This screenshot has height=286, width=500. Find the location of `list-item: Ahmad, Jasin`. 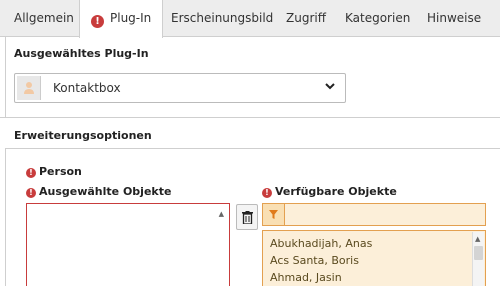

list-item: Ahmad, Jasin is located at coordinates (306, 277).